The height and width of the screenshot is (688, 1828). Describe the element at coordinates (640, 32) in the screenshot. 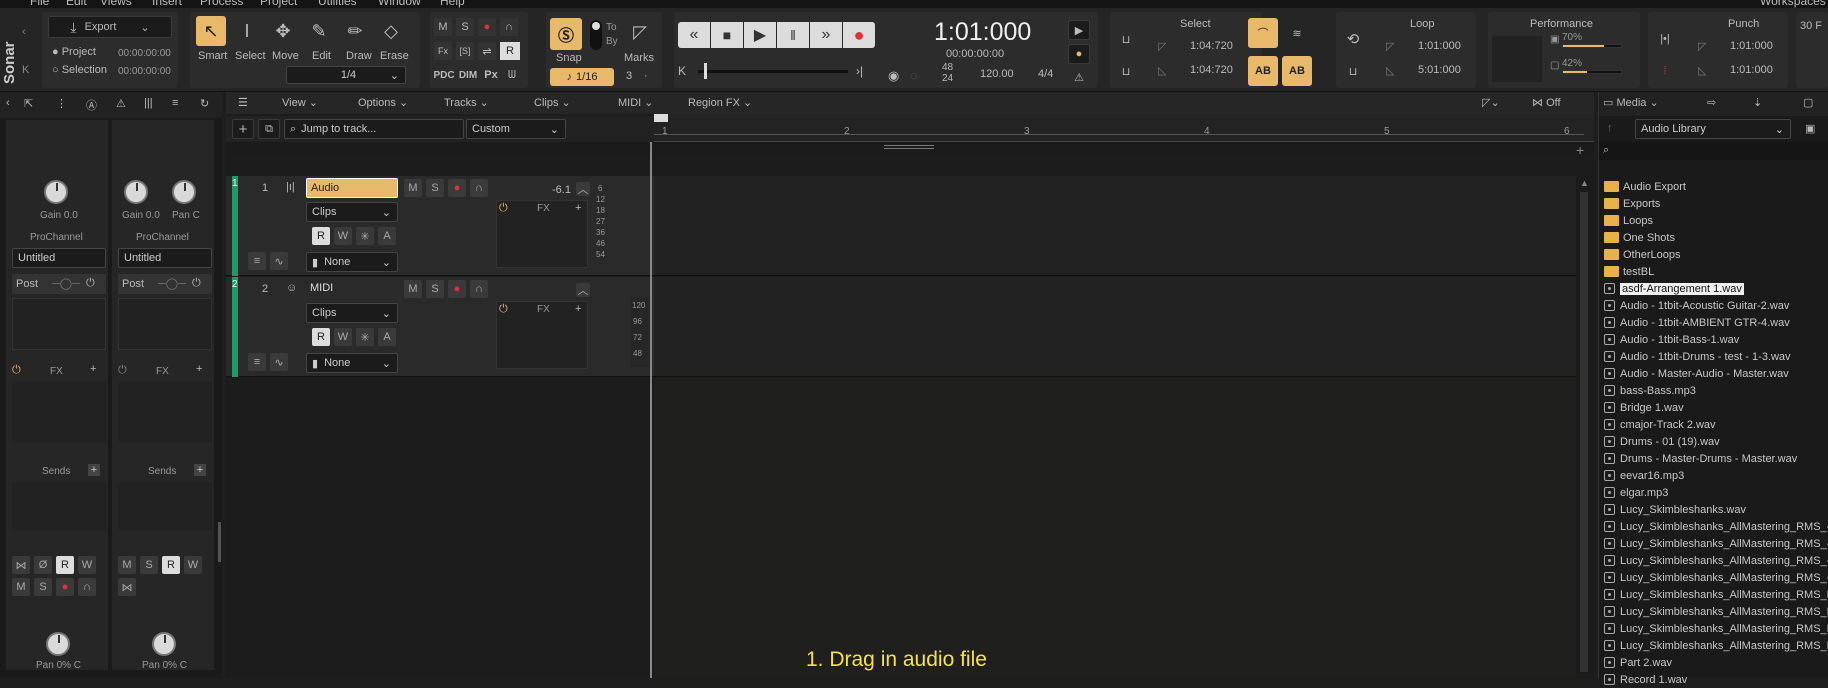

I see `marks-icon: ◸` at that location.